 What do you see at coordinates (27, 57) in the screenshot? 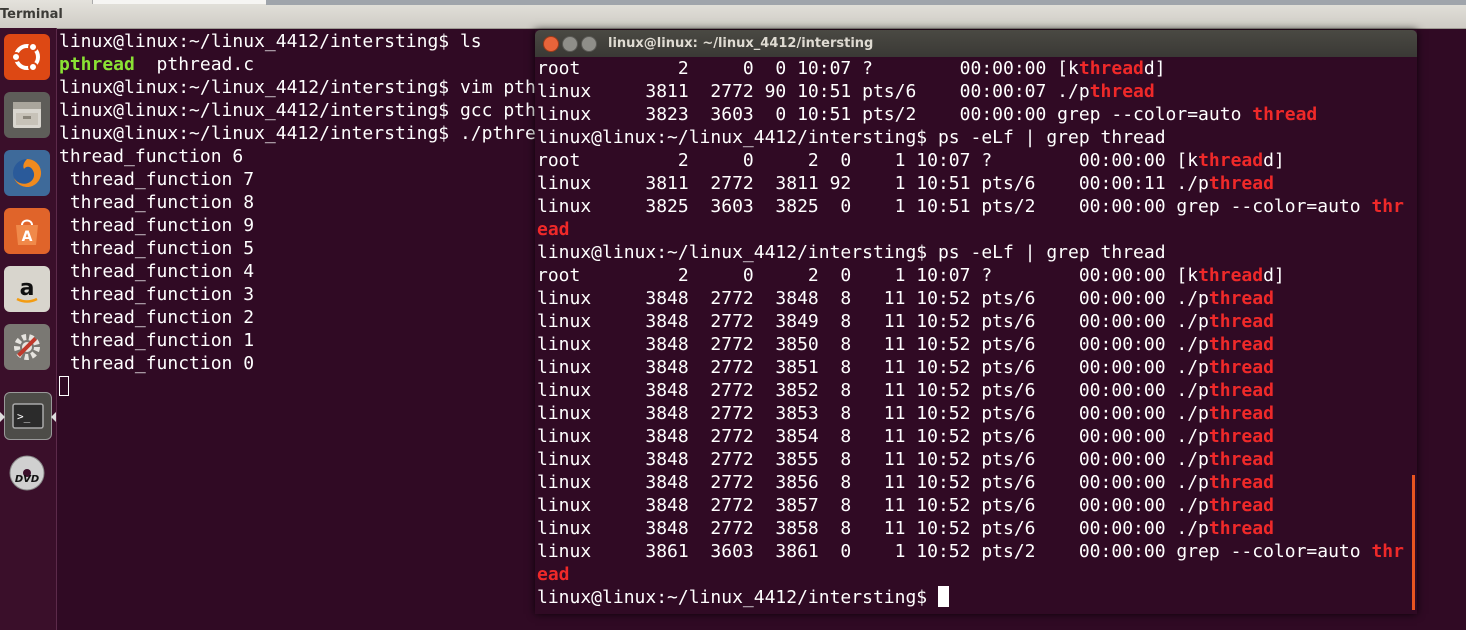
I see `ubuntu-dash-icon` at bounding box center [27, 57].